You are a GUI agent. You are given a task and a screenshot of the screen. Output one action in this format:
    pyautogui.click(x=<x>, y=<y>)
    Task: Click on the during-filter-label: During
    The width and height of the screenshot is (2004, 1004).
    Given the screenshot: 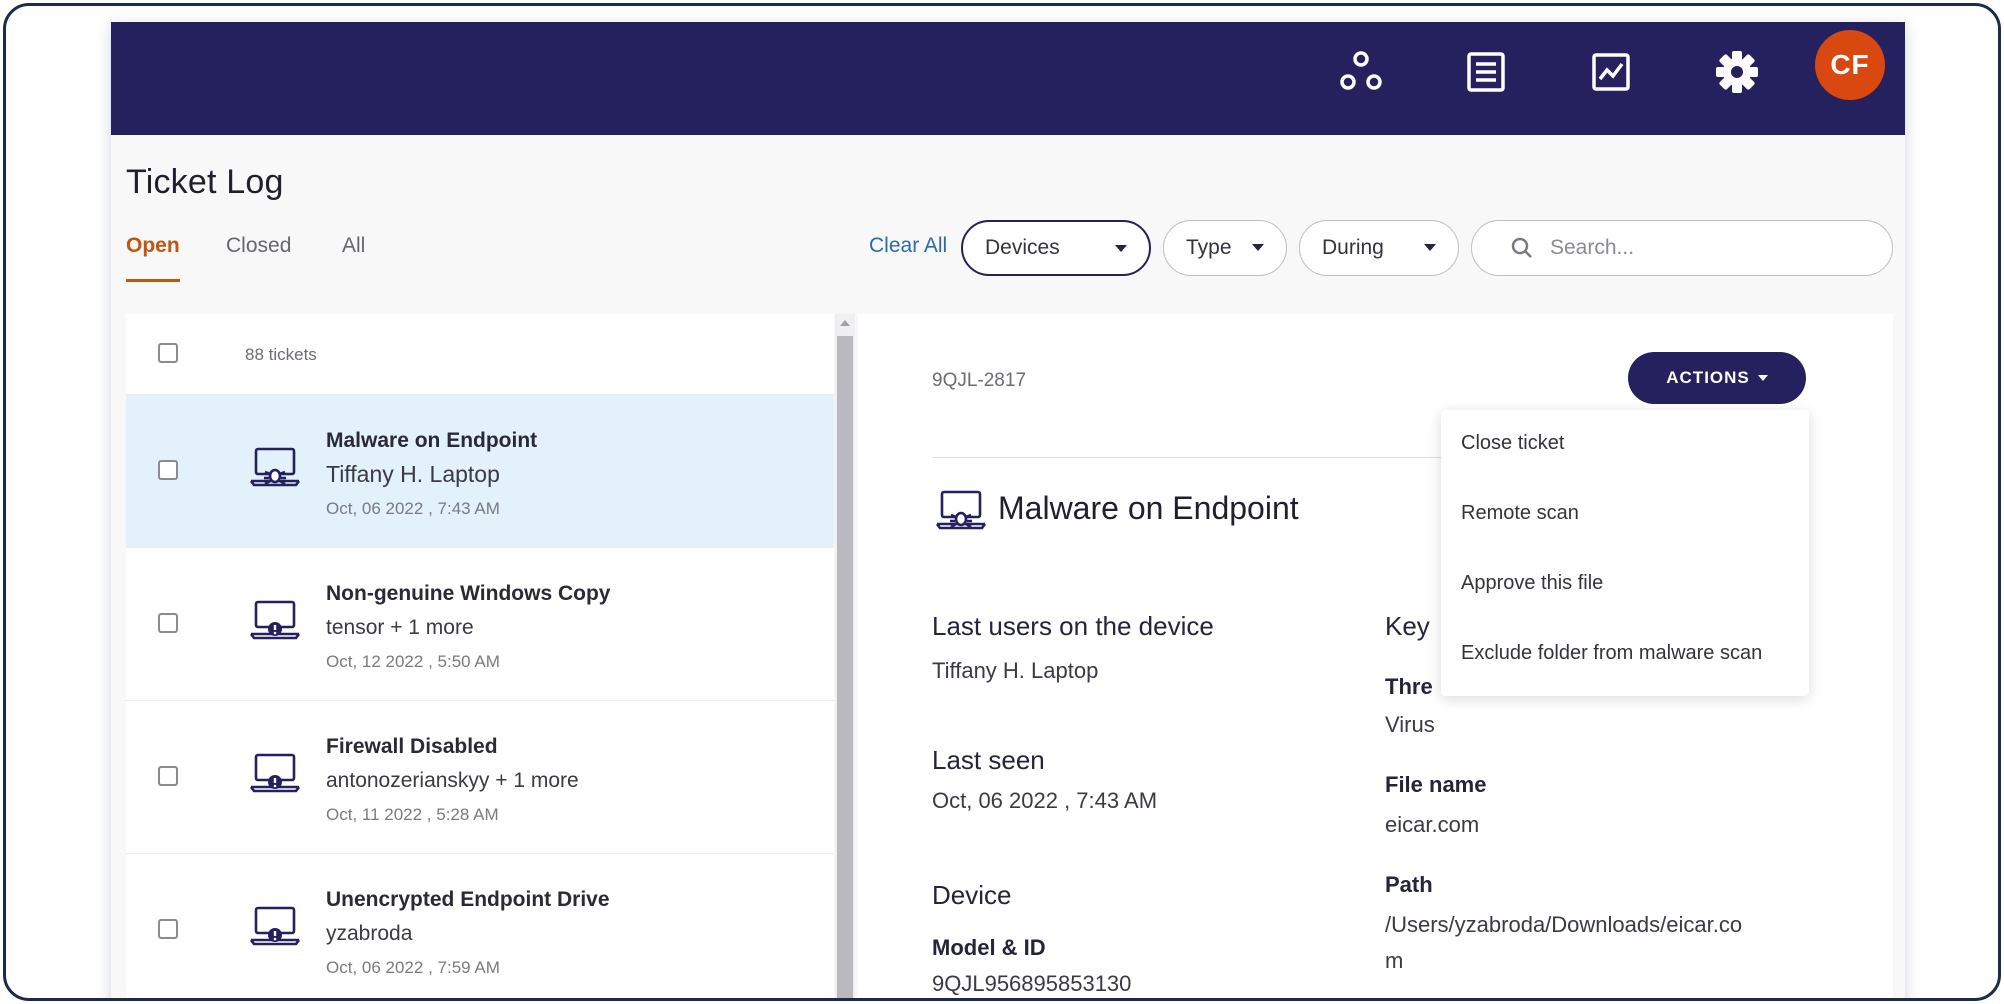 What is the action you would take?
    pyautogui.click(x=1353, y=247)
    